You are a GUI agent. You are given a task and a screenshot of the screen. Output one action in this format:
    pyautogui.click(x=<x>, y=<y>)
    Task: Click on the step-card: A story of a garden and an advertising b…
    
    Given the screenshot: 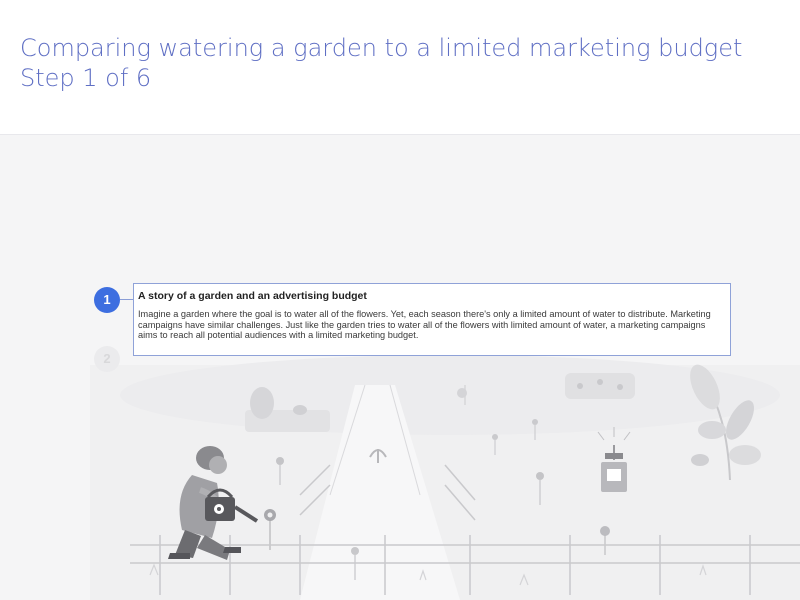 What is the action you would take?
    pyautogui.click(x=432, y=319)
    